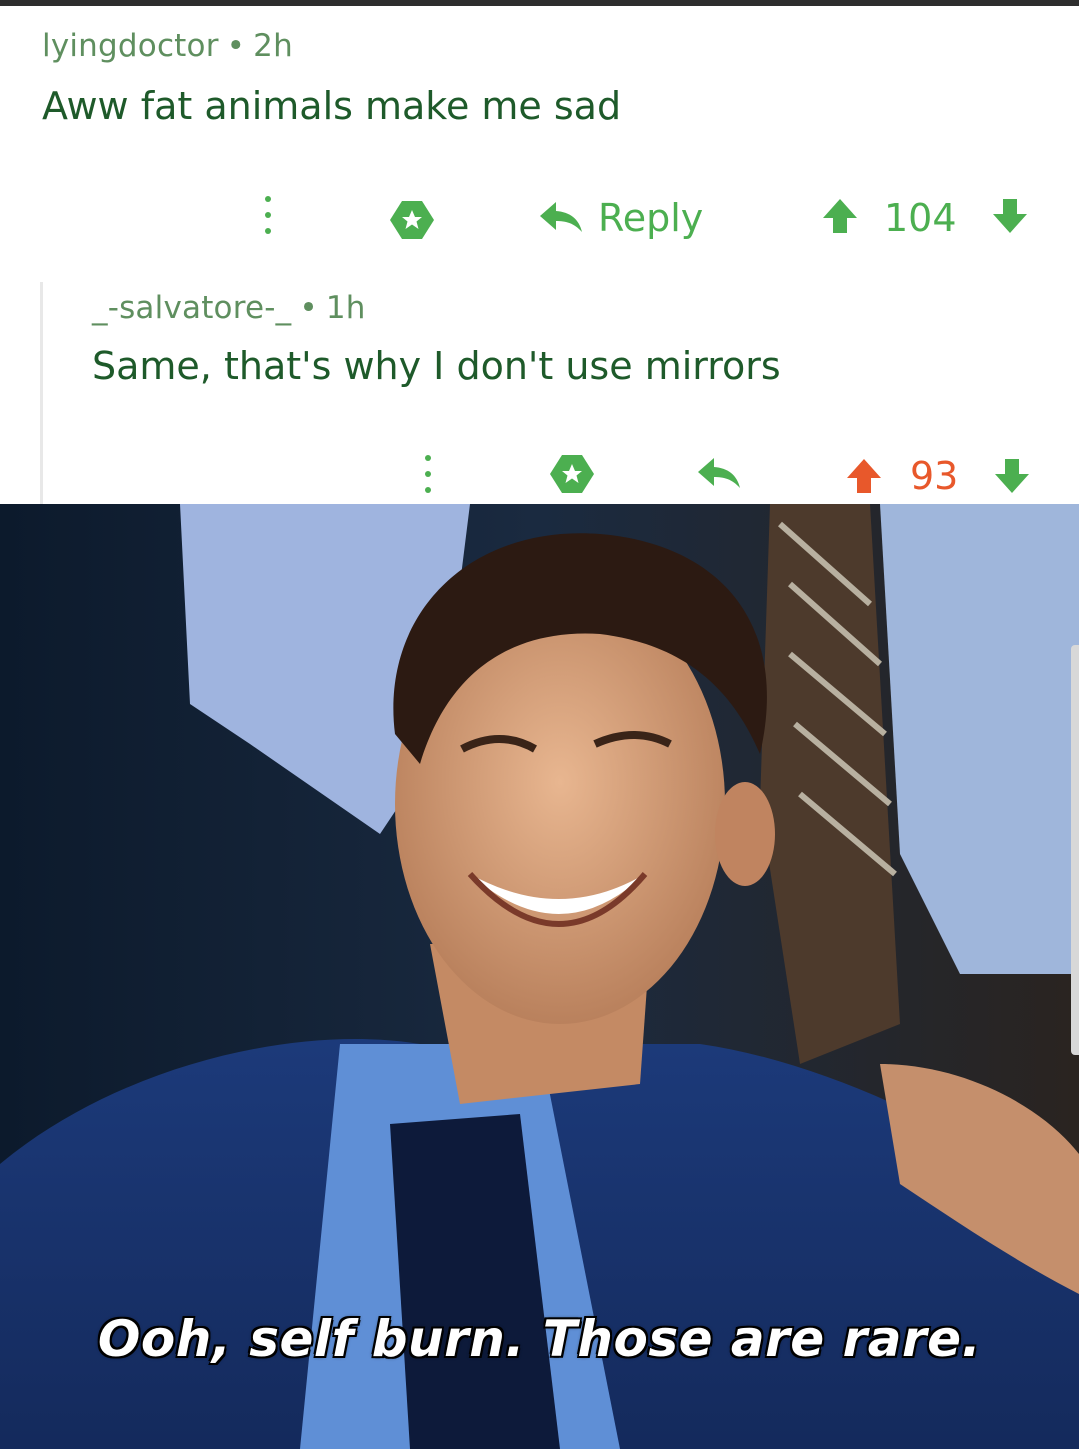 The image size is (1079, 1449). Describe the element at coordinates (345, 308) in the screenshot. I see `comment-age: 1h` at that location.